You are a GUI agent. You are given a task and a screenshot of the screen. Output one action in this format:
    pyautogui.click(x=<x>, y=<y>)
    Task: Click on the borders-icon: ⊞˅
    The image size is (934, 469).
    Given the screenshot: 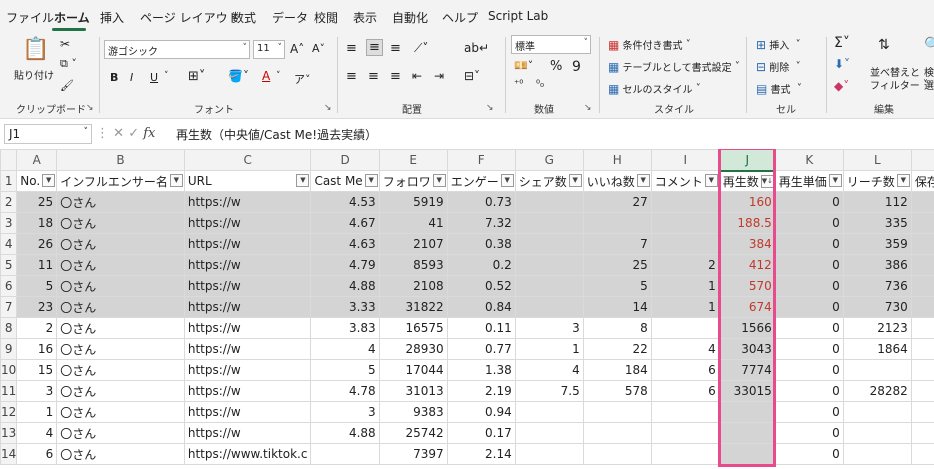 What is the action you would take?
    pyautogui.click(x=196, y=76)
    